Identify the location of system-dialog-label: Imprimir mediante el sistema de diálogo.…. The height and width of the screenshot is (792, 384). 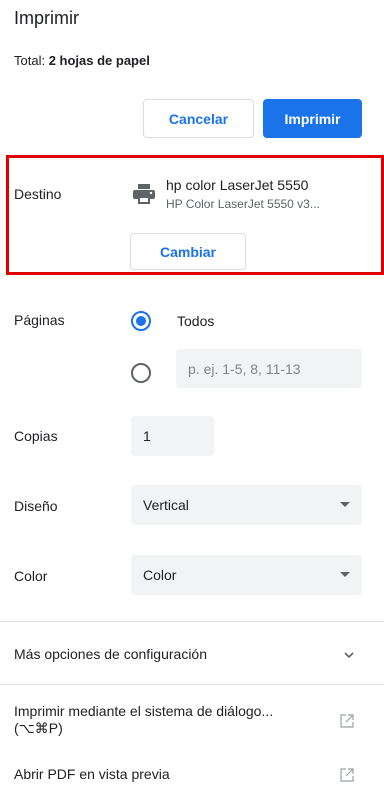
(144, 711).